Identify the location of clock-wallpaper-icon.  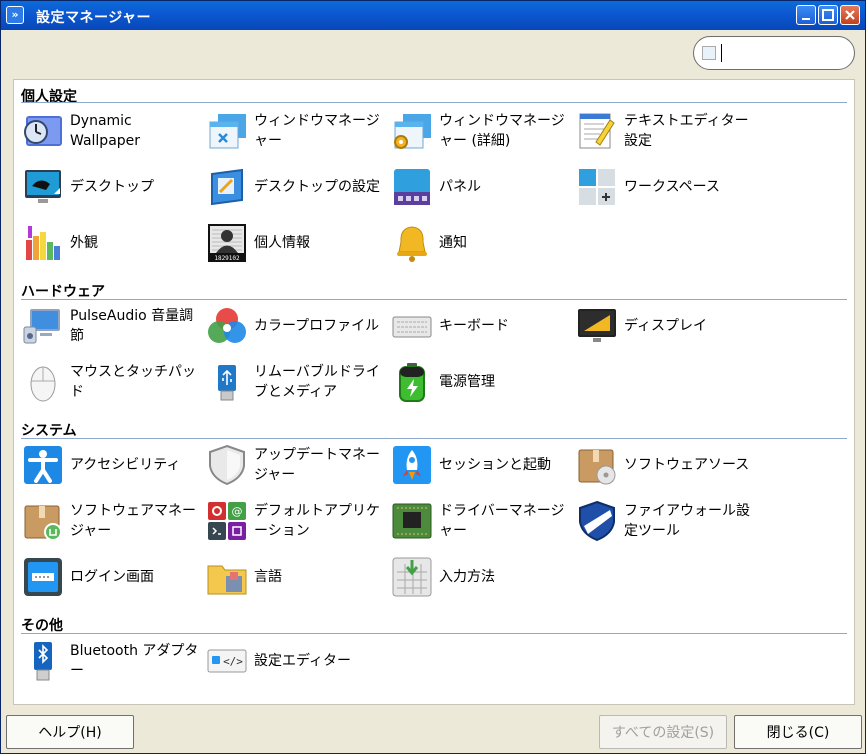
(43, 131).